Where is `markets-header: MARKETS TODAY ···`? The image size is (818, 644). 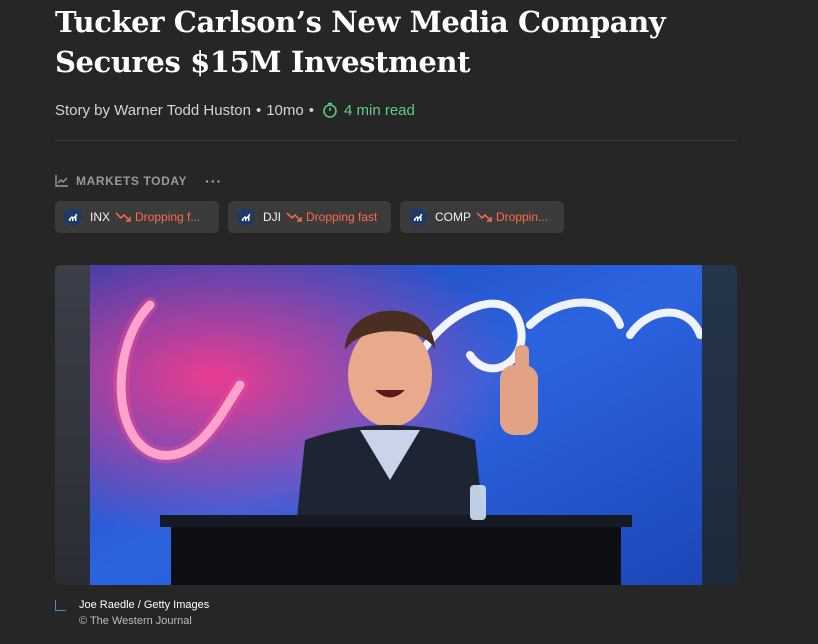
markets-header: MARKETS TODAY ··· is located at coordinates (138, 181).